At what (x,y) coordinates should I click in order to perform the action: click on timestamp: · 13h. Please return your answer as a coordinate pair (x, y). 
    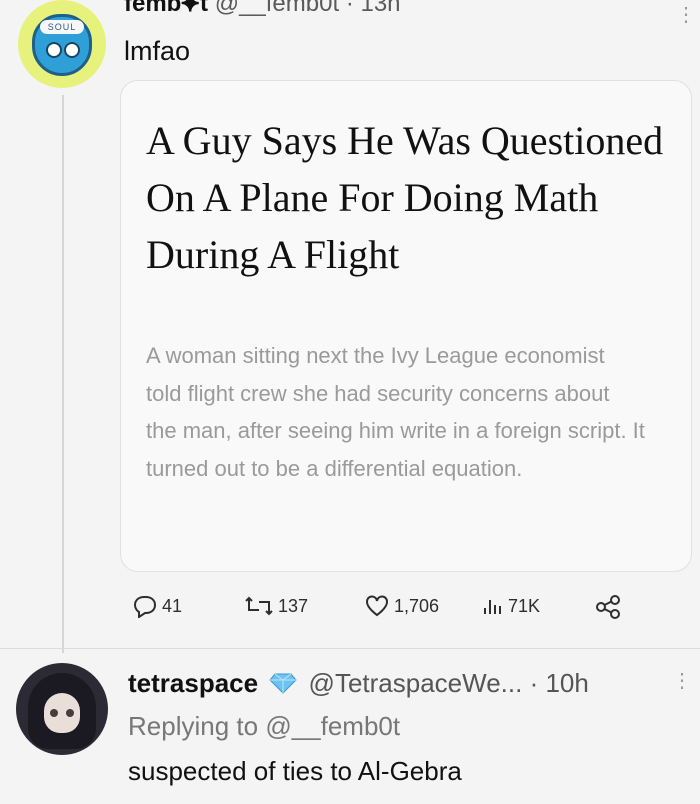
    Looking at the image, I should click on (373, 8).